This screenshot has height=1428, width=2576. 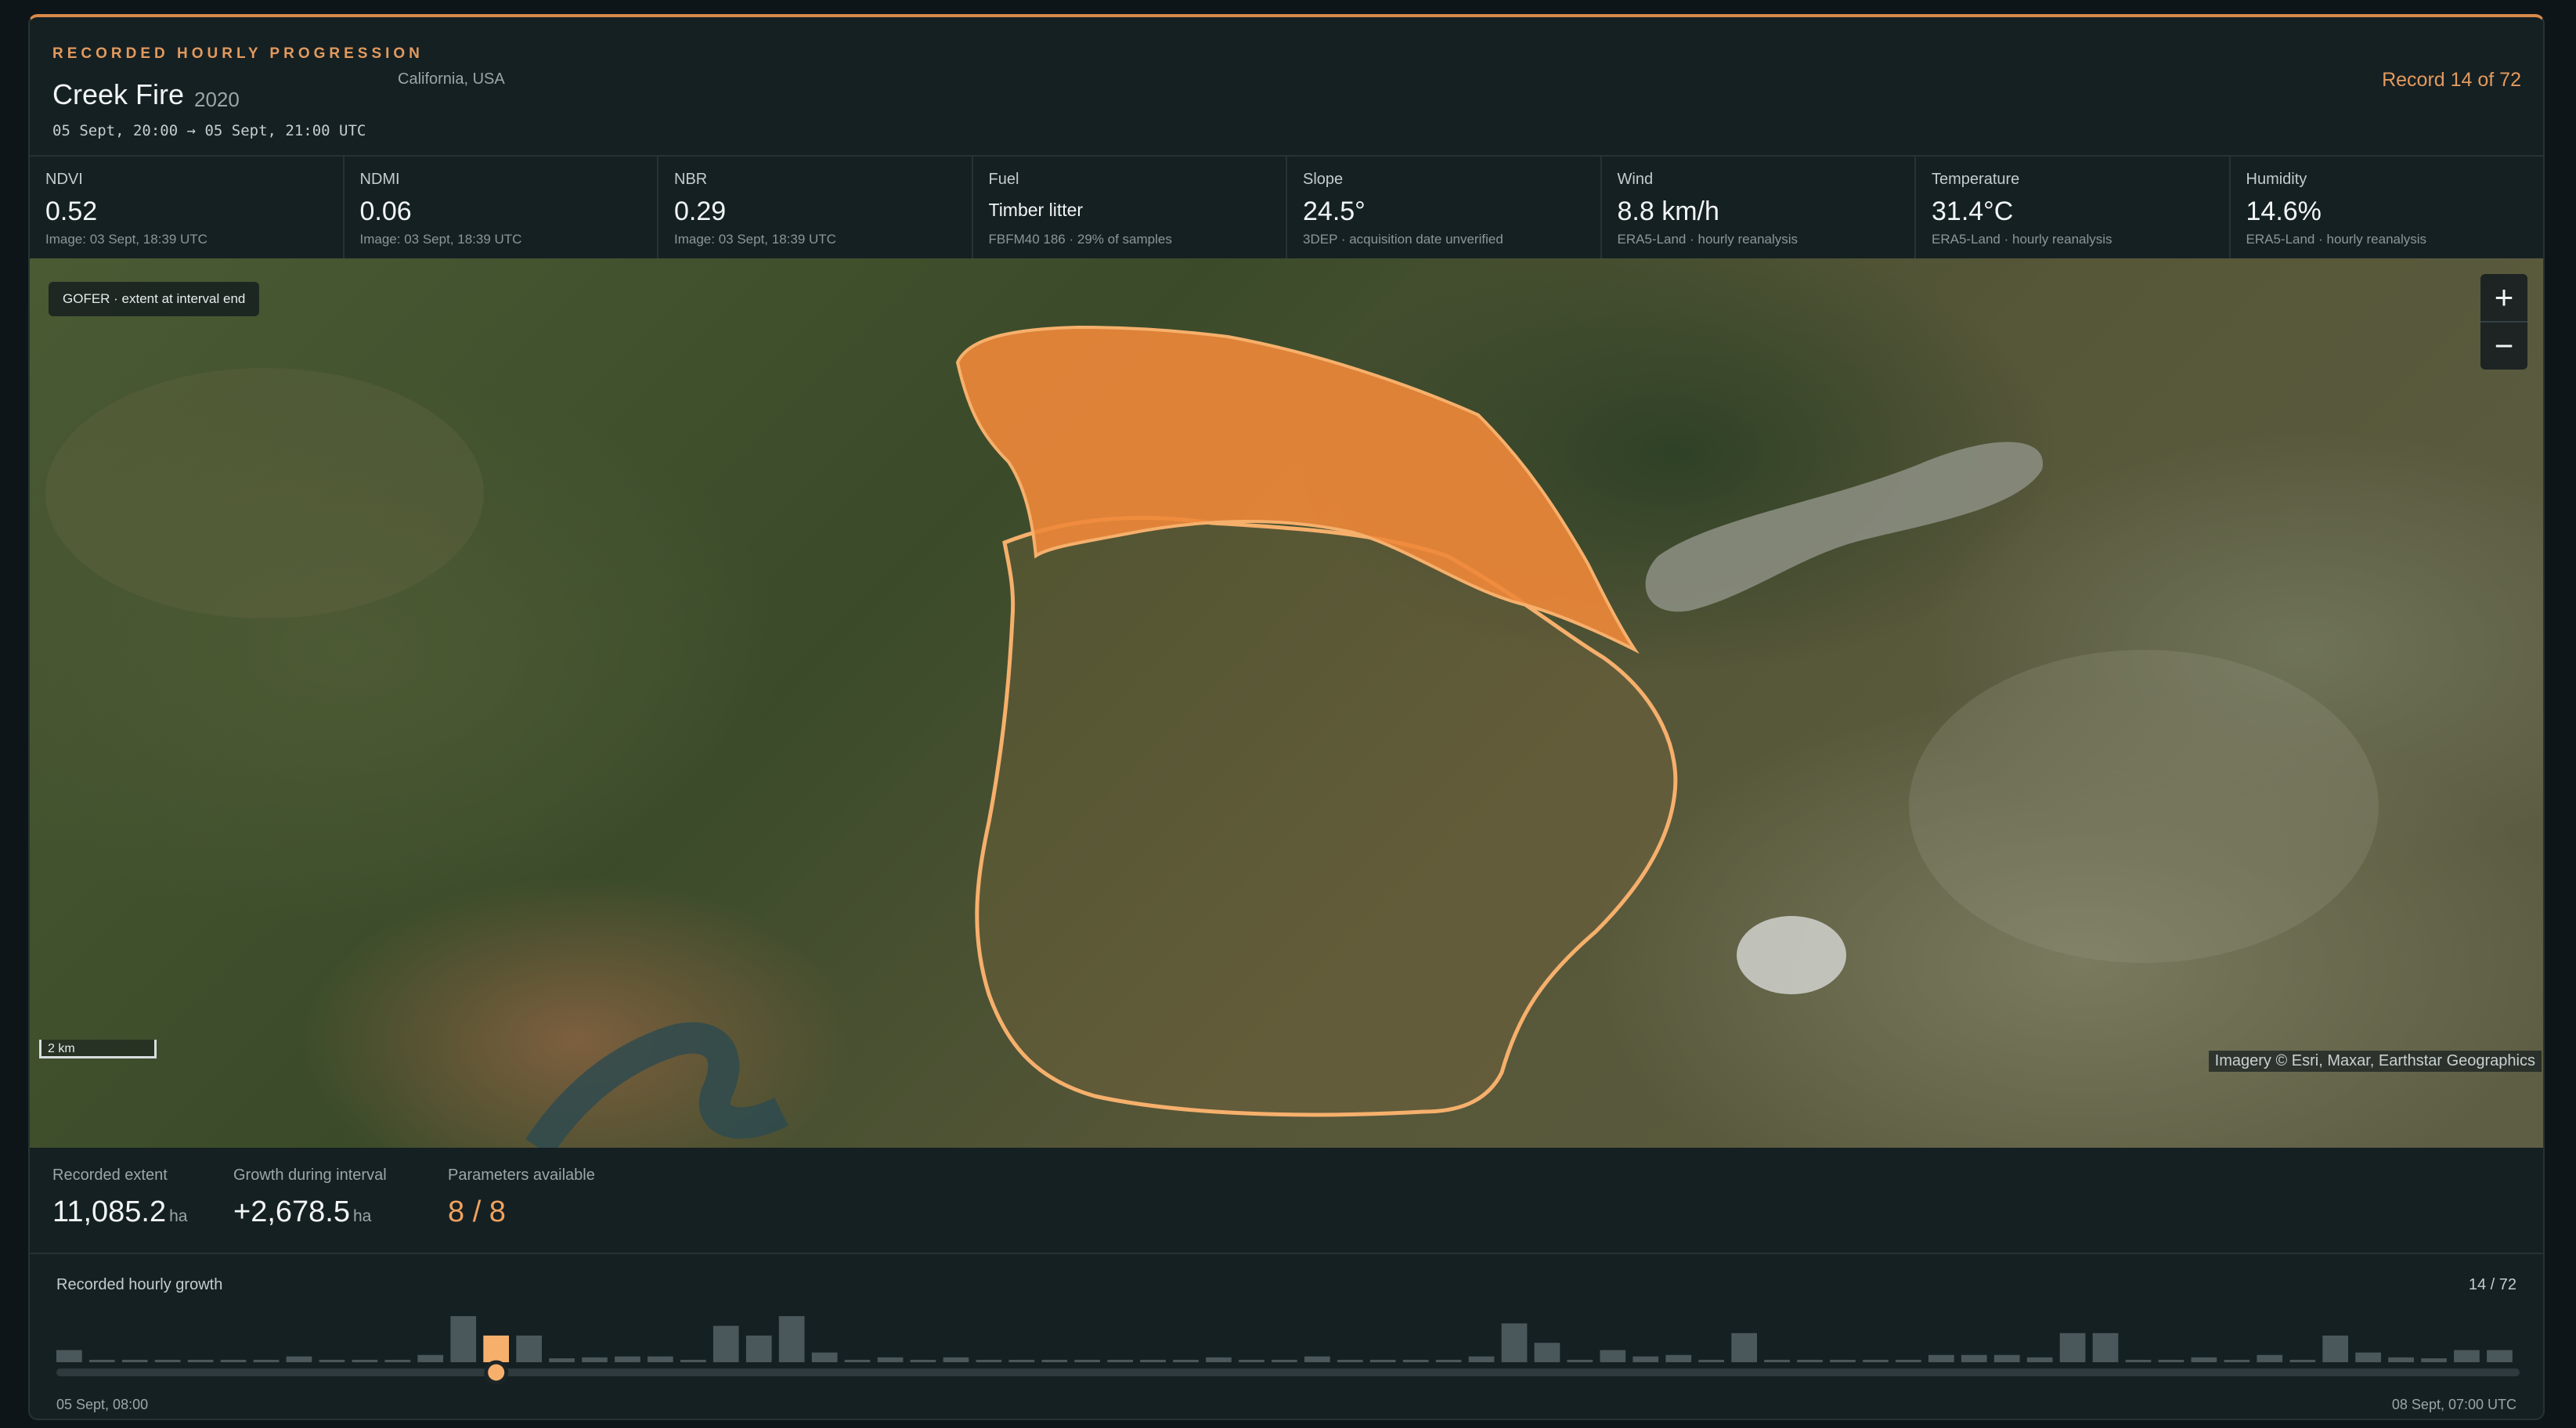 What do you see at coordinates (656, 1085) in the screenshot?
I see `river-shape` at bounding box center [656, 1085].